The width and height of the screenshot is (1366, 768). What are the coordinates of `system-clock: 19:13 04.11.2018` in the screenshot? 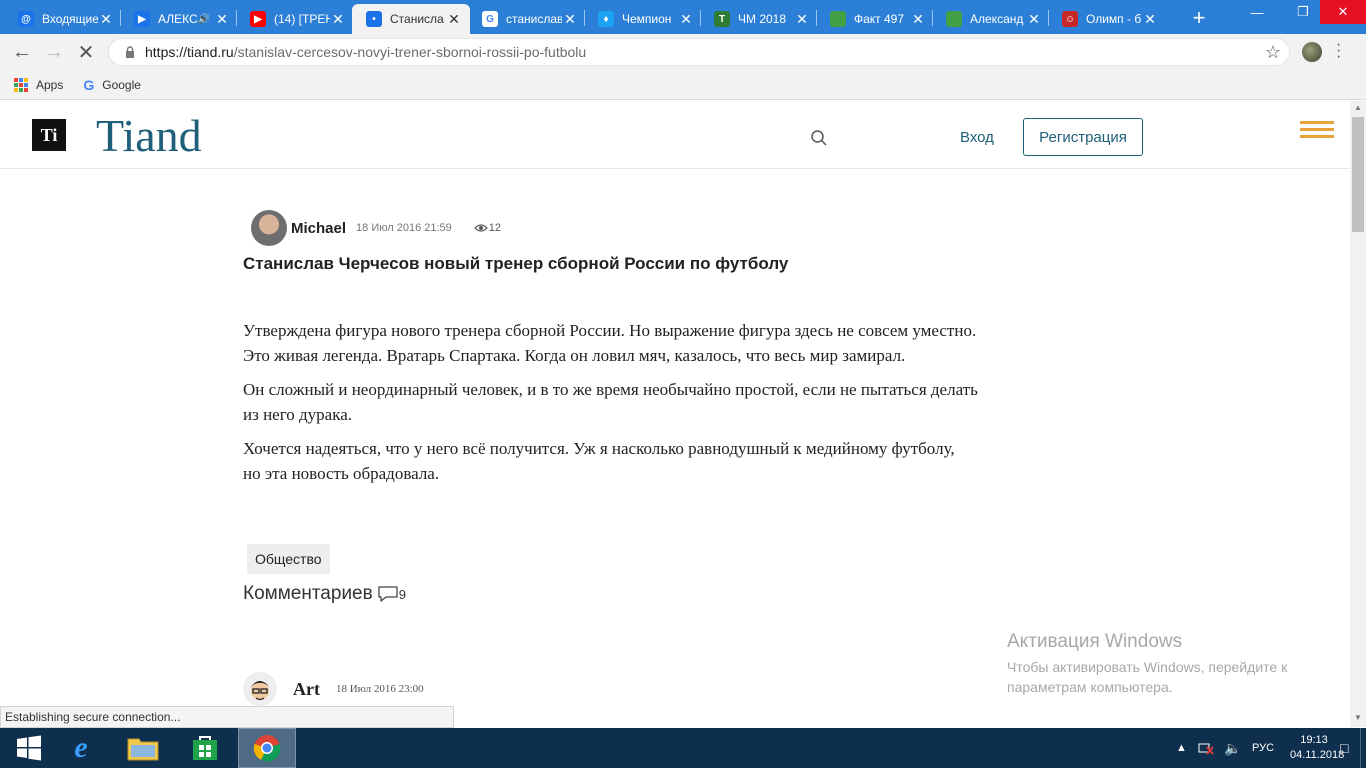 It's located at (1317, 748).